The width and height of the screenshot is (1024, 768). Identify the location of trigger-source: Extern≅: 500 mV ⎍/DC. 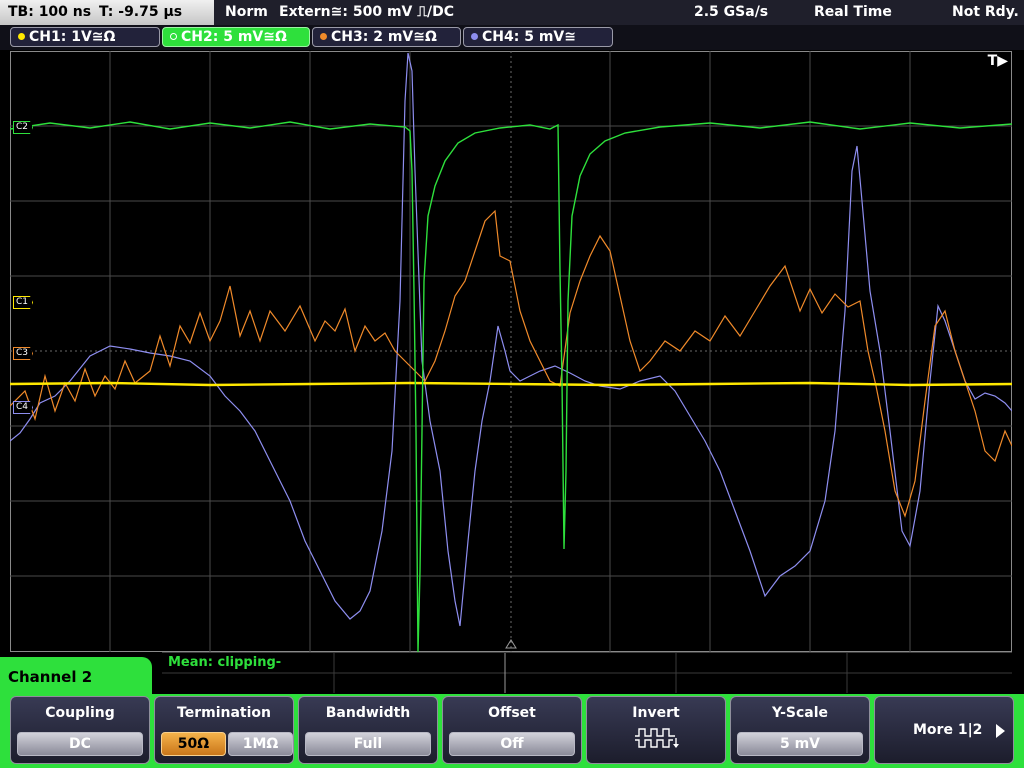
(366, 12).